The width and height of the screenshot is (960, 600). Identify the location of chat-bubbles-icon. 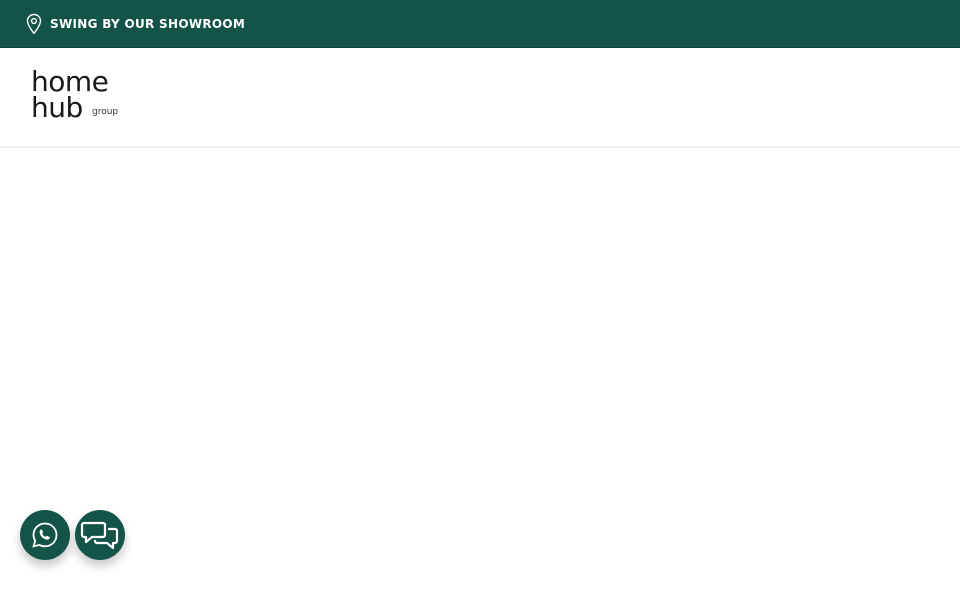
(100, 535).